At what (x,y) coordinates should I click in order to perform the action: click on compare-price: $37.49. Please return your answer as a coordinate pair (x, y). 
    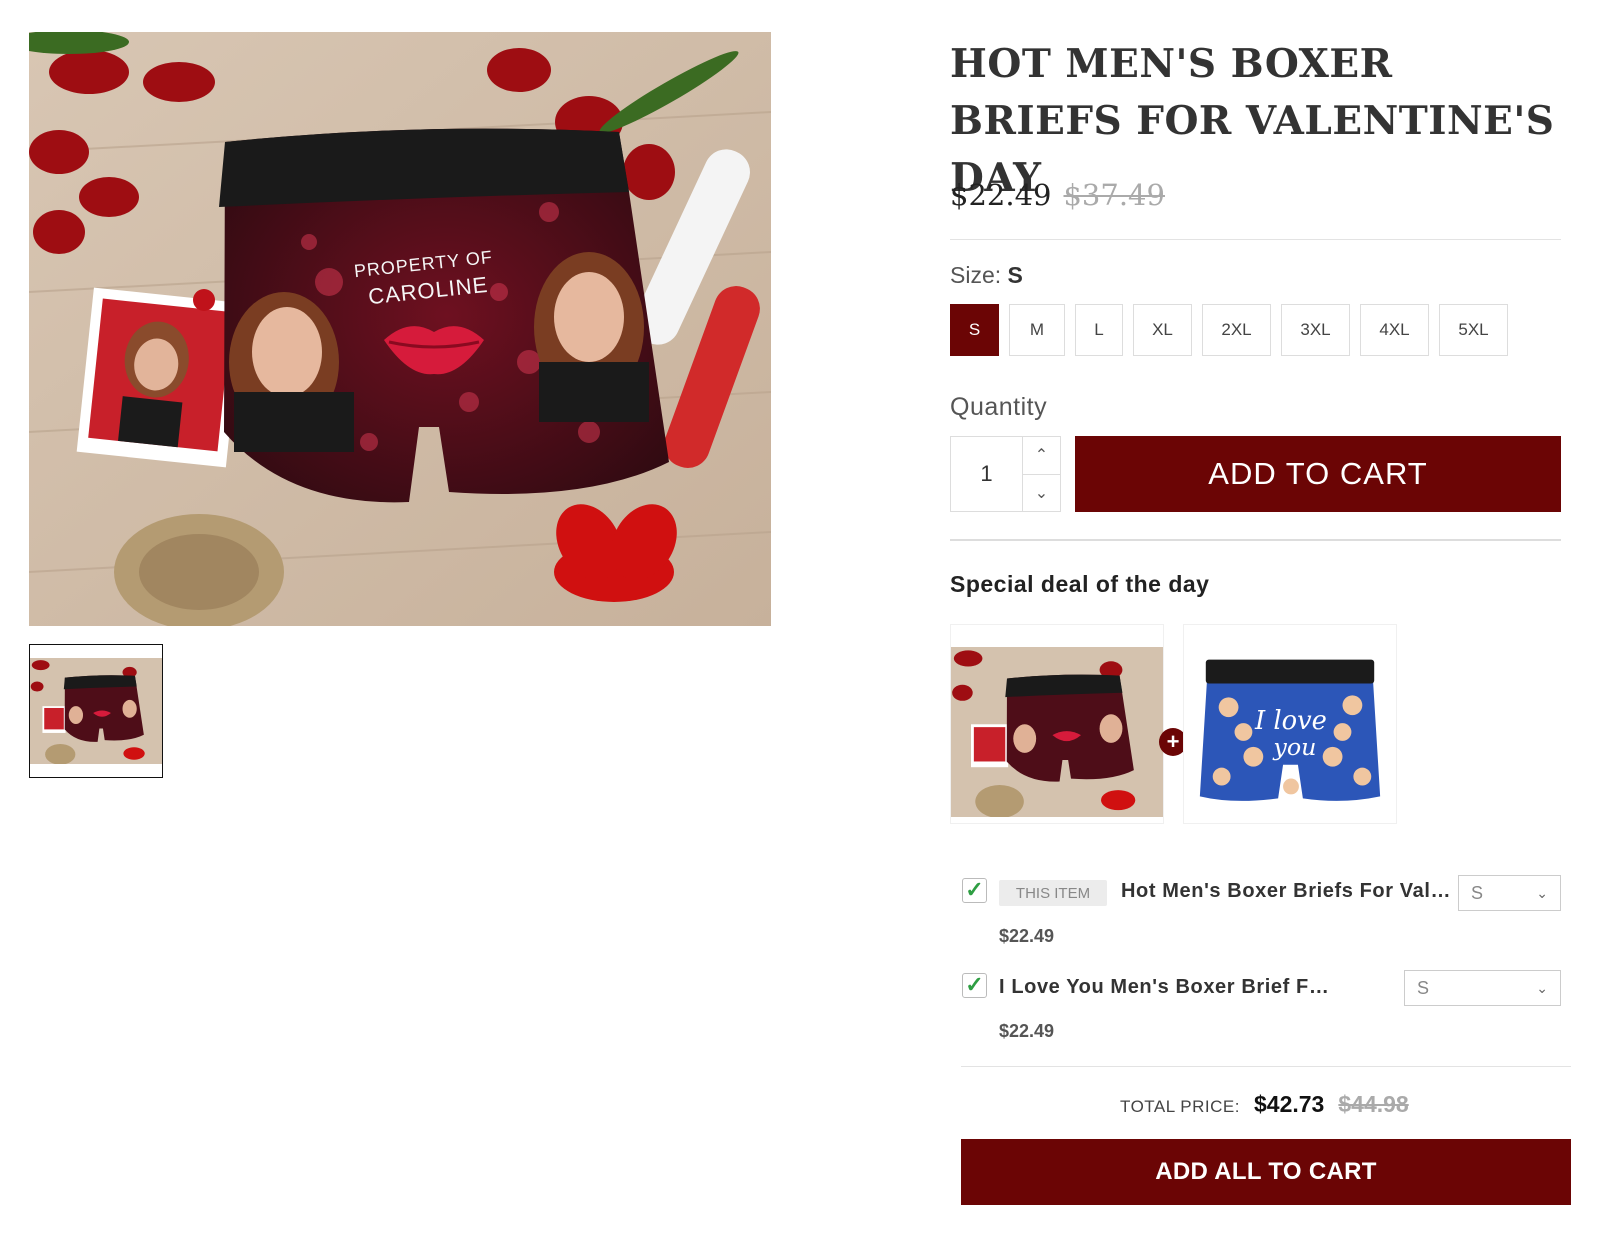
    Looking at the image, I should click on (1114, 195).